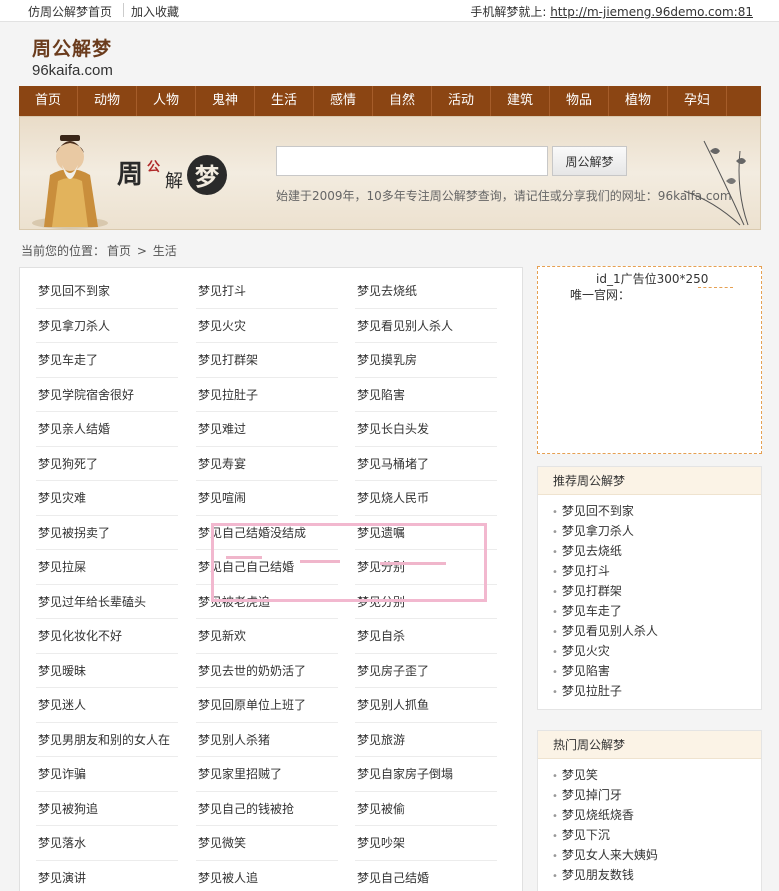 The image size is (779, 891). Describe the element at coordinates (267, 671) in the screenshot. I see `dream-link: 梦见去世的奶奶活了` at that location.